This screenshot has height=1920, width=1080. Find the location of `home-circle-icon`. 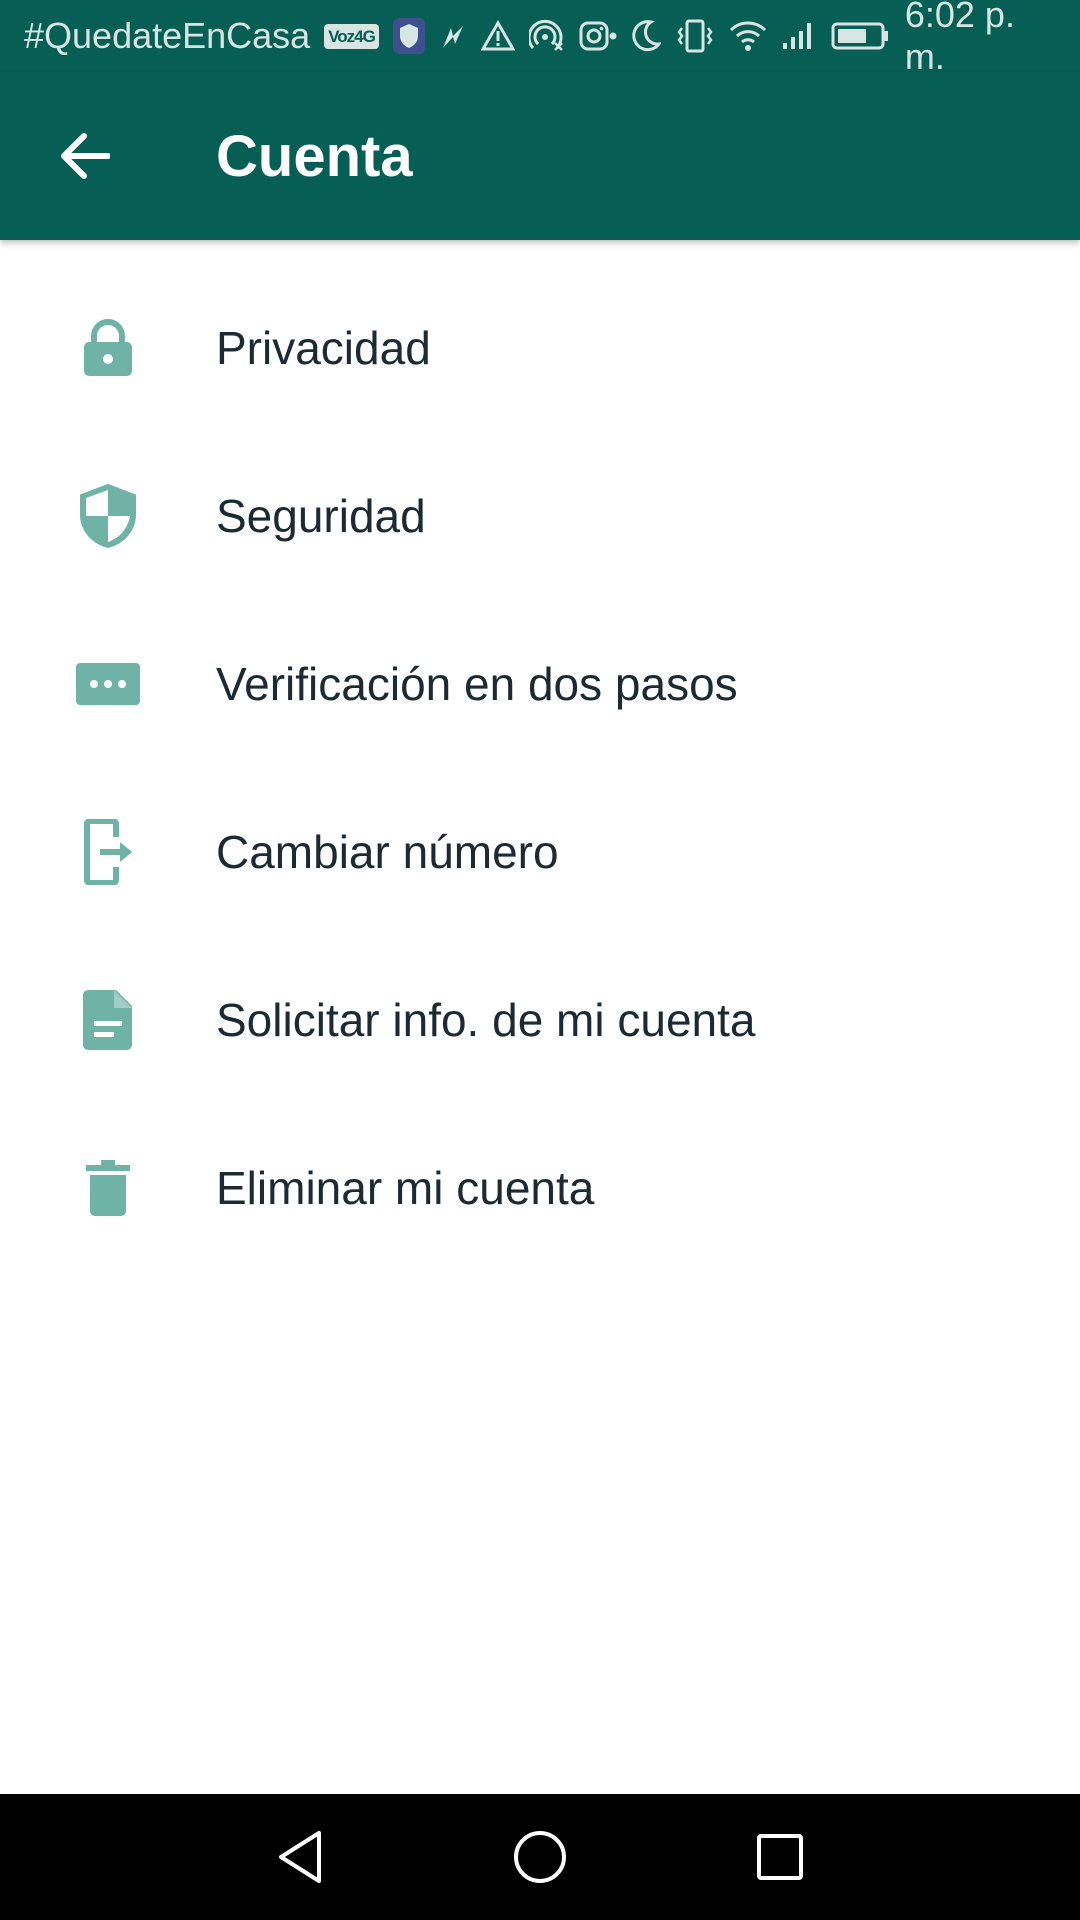

home-circle-icon is located at coordinates (540, 1857).